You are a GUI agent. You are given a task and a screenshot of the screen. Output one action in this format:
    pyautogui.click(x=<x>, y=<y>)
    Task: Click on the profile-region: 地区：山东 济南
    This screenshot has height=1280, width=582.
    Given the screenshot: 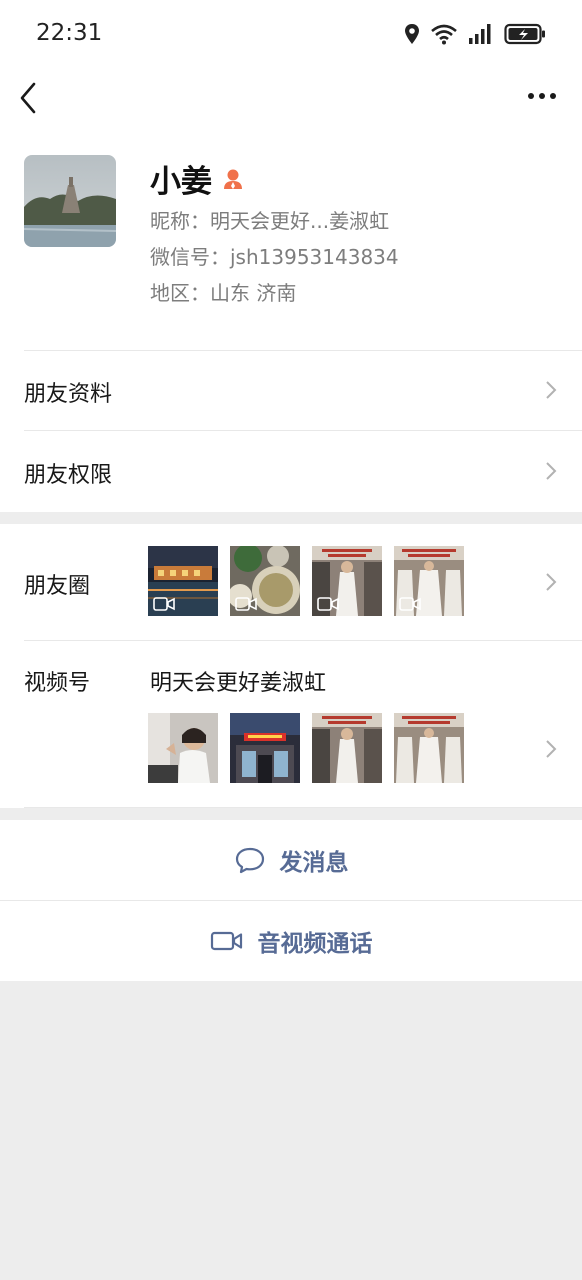 What is the action you would take?
    pyautogui.click(x=223, y=293)
    